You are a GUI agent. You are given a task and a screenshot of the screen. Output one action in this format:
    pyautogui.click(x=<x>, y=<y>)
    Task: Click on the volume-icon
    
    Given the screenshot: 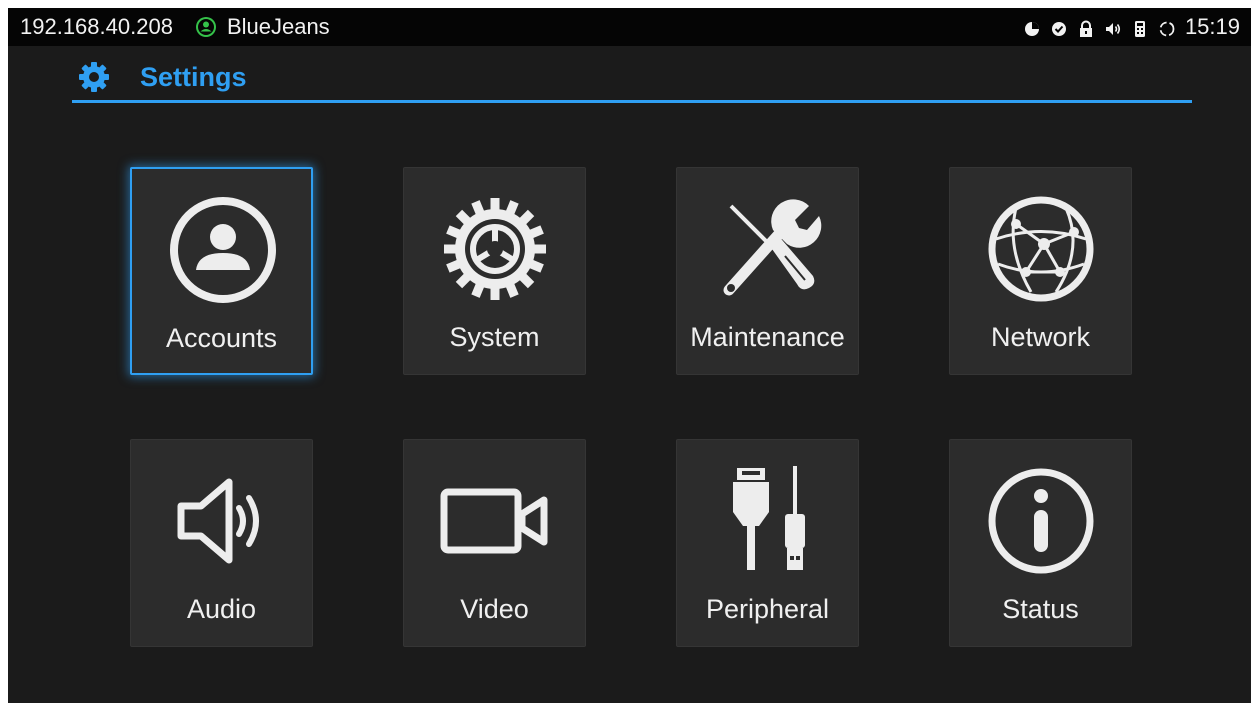 What is the action you would take?
    pyautogui.click(x=1113, y=27)
    